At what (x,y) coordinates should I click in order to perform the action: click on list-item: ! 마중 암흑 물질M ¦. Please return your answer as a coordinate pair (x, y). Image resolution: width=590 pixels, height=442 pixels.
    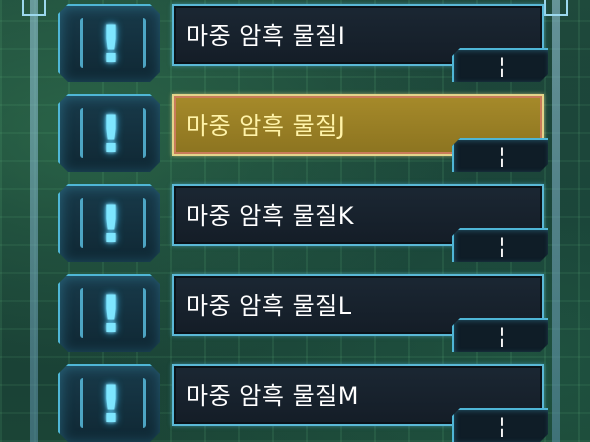
    Looking at the image, I should click on (308, 403).